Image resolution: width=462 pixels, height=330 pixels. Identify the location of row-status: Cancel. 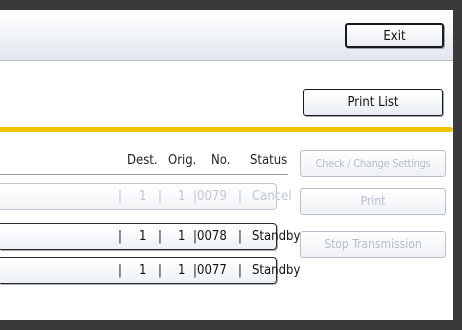
(272, 196).